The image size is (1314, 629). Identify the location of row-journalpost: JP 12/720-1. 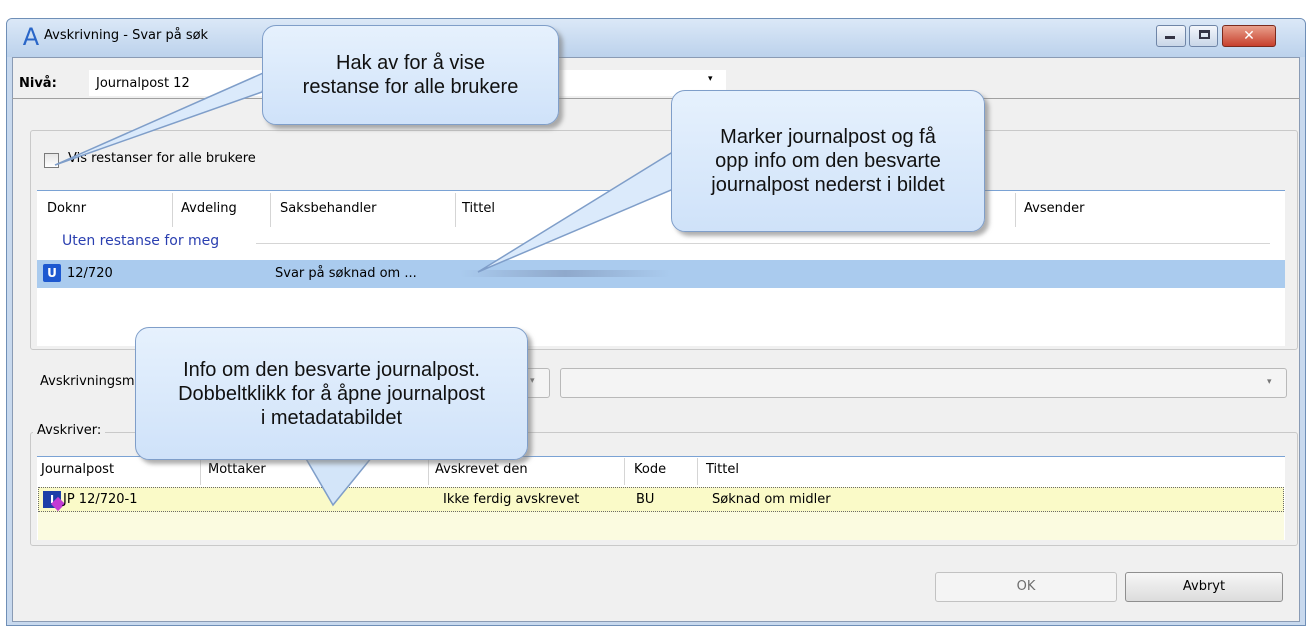
(100, 499).